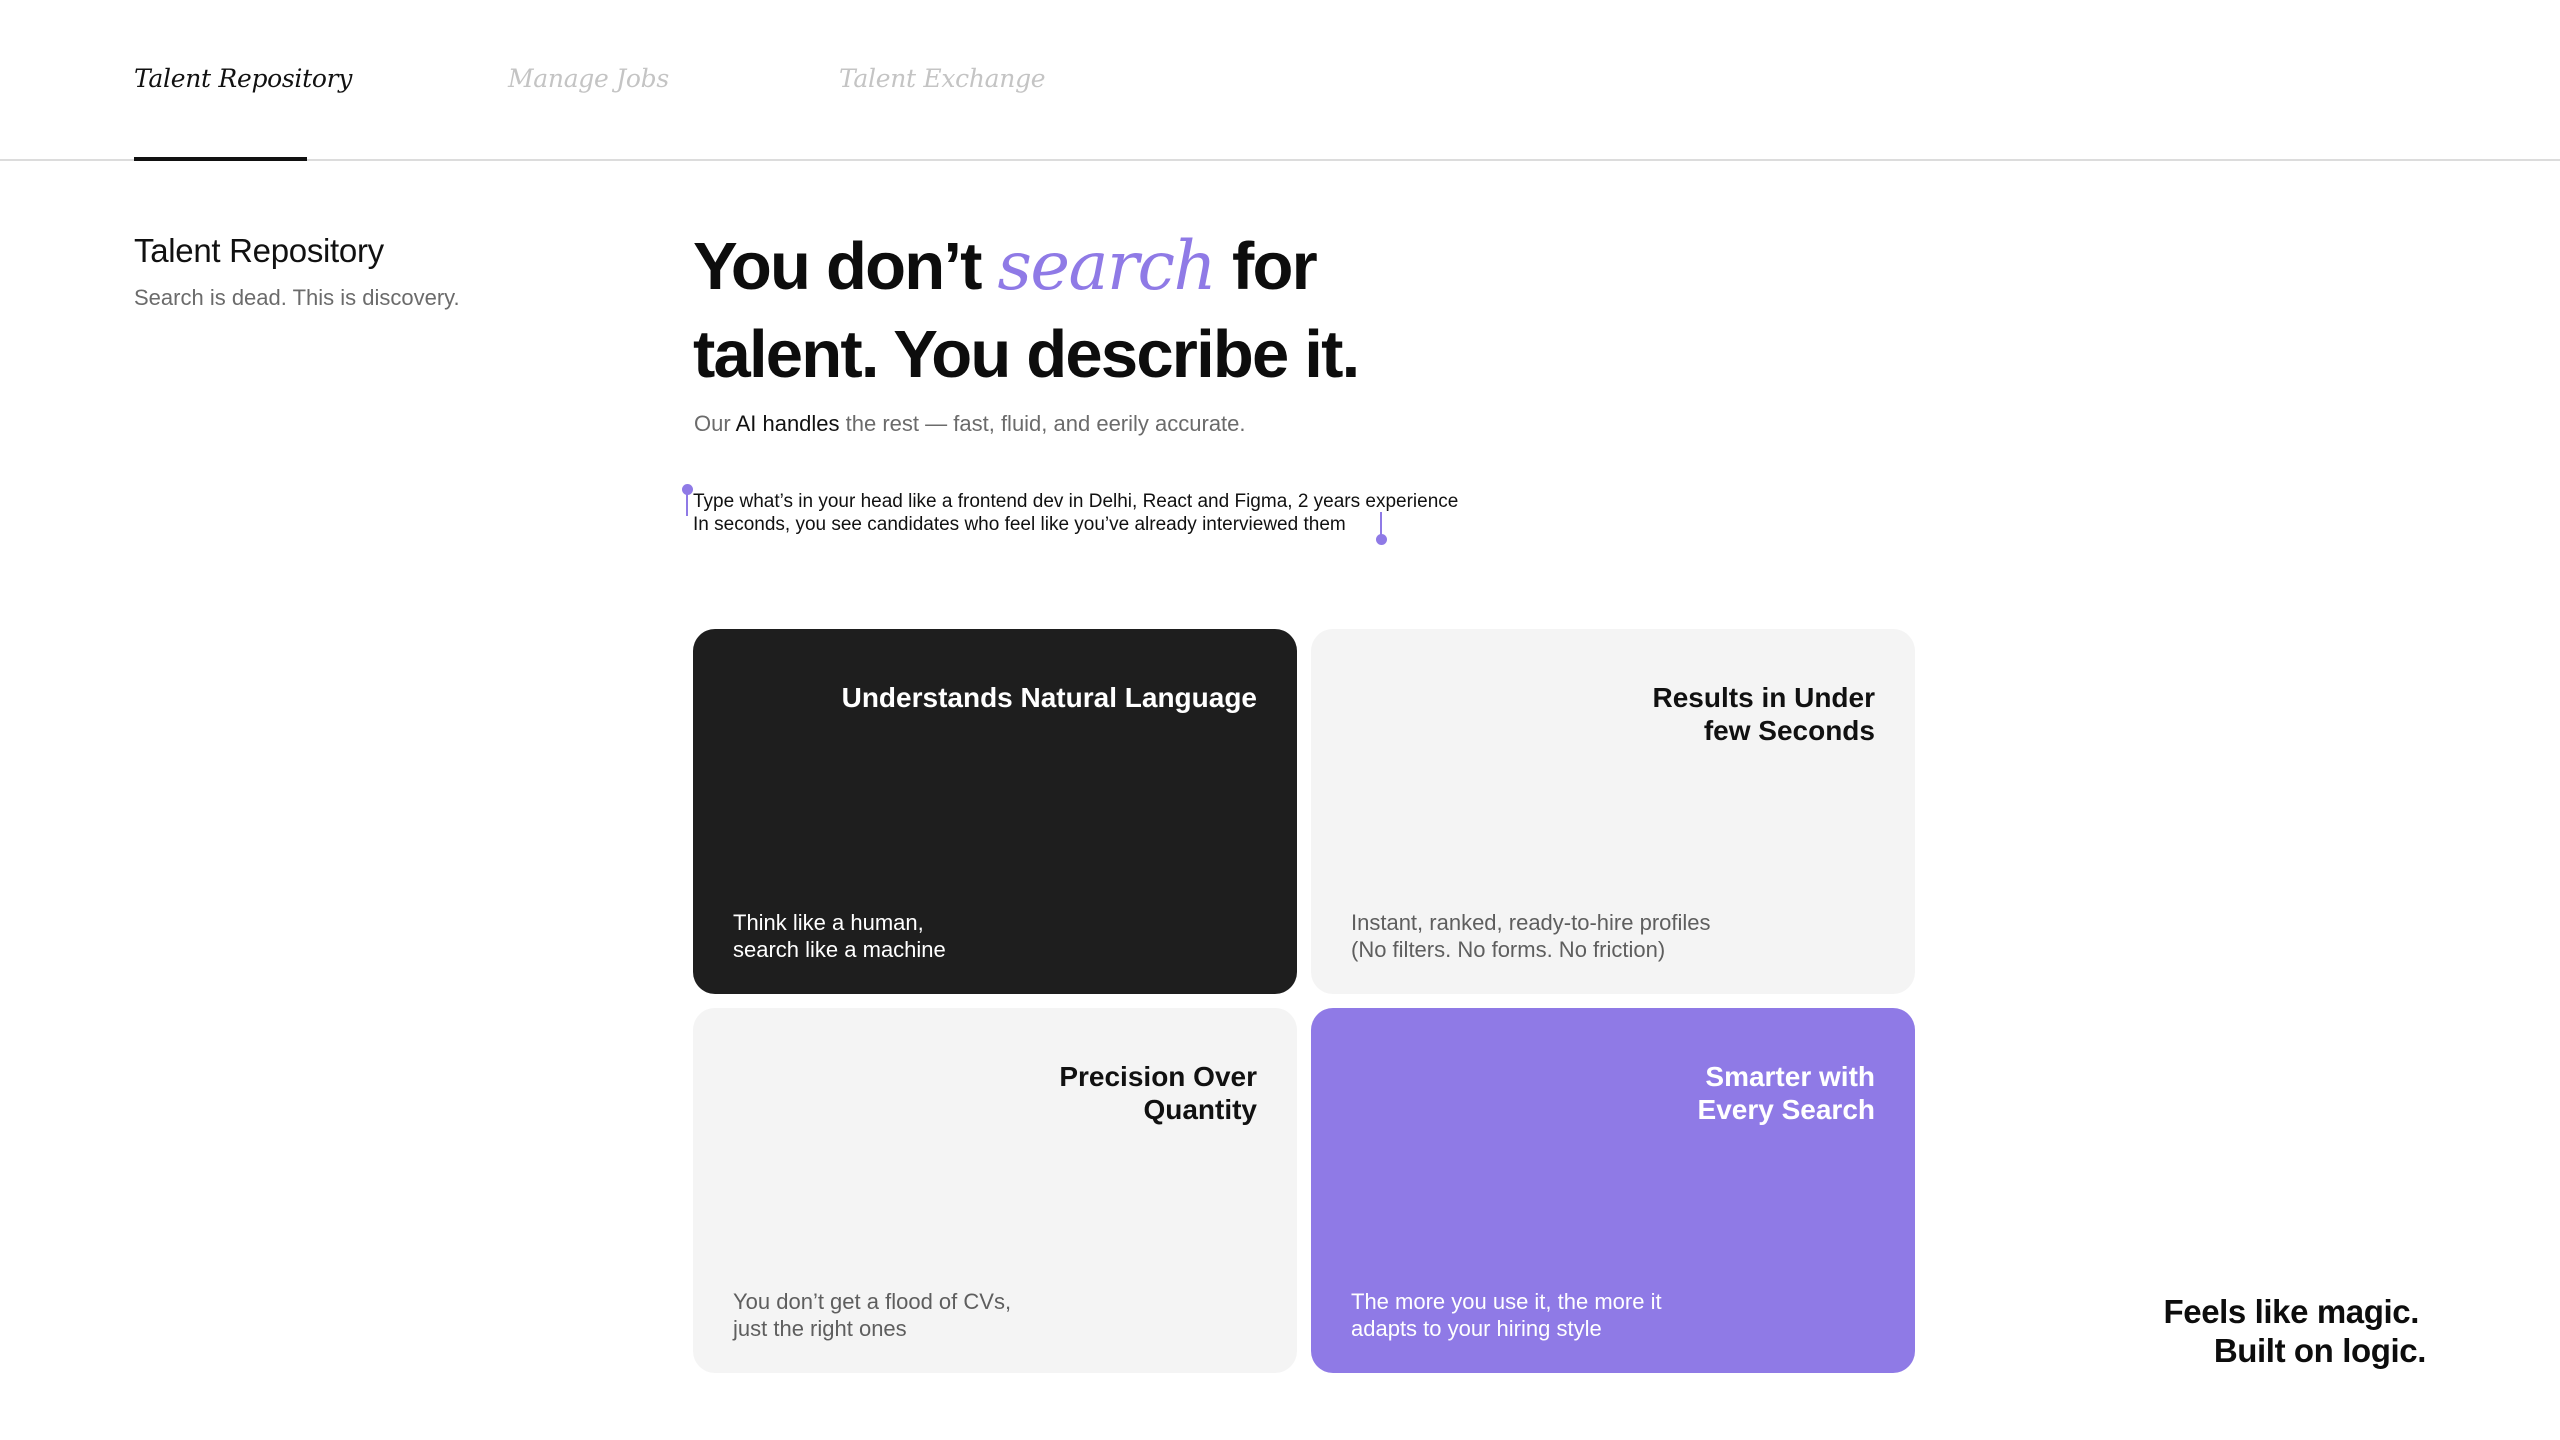 The height and width of the screenshot is (1440, 2560). What do you see at coordinates (2166, 1331) in the screenshot?
I see `footer-tagline: Feels like magic. Built on logic.` at bounding box center [2166, 1331].